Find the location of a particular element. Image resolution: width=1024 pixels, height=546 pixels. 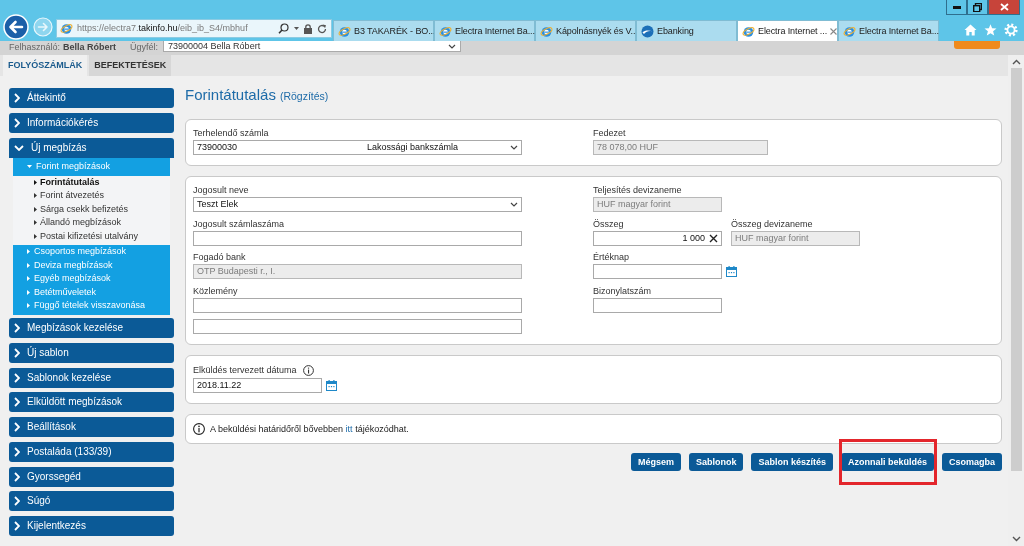

star-icon is located at coordinates (990, 29).